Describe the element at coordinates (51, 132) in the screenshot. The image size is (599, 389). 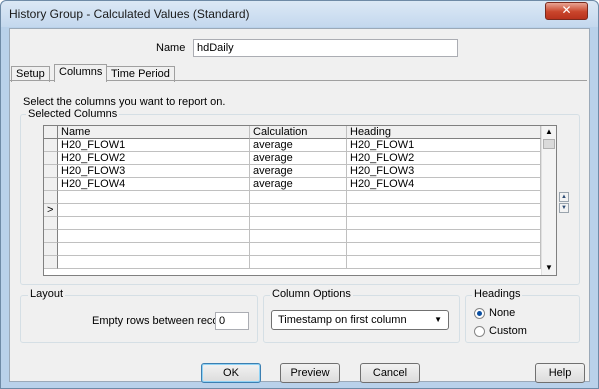
I see `row-selector-header` at that location.